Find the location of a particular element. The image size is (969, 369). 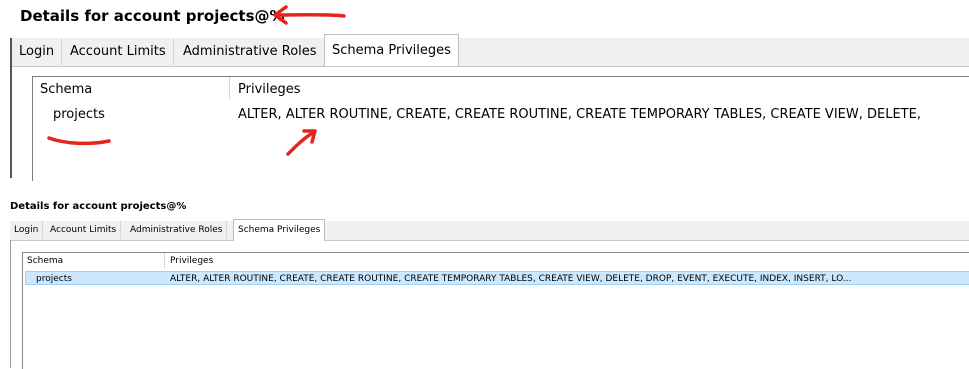

annotation-arrow-title-icon is located at coordinates (309, 15).